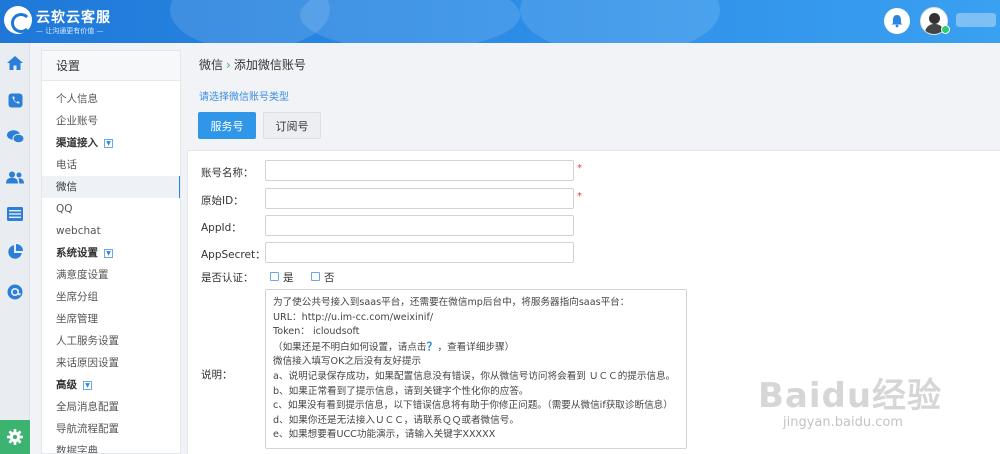 Image resolution: width=1000 pixels, height=454 pixels. What do you see at coordinates (111, 187) in the screenshot?
I see `sidebar-item-wechat: 微信` at bounding box center [111, 187].